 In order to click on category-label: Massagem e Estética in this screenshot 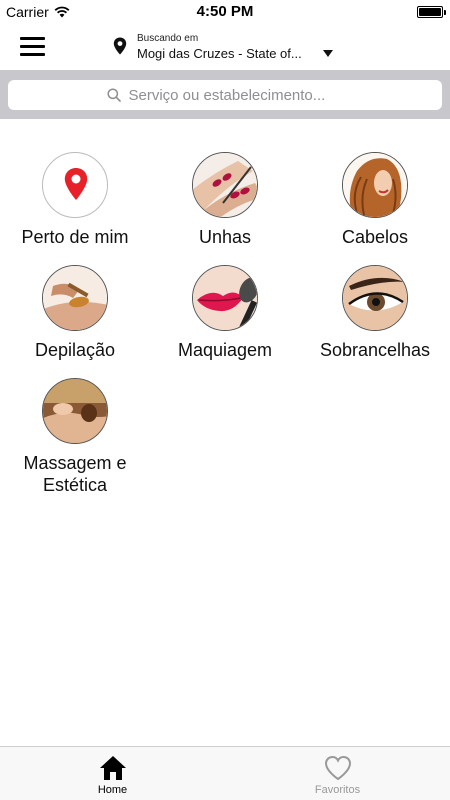, I will do `click(75, 474)`.